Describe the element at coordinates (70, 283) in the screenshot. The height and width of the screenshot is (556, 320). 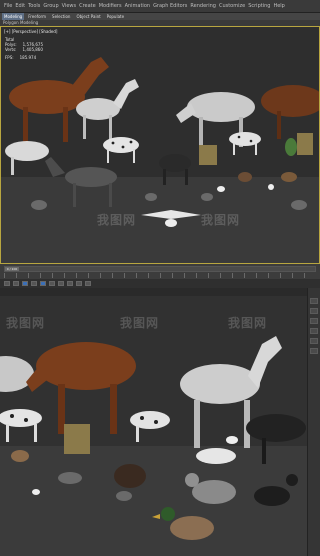
I see `zoom-icon` at that location.